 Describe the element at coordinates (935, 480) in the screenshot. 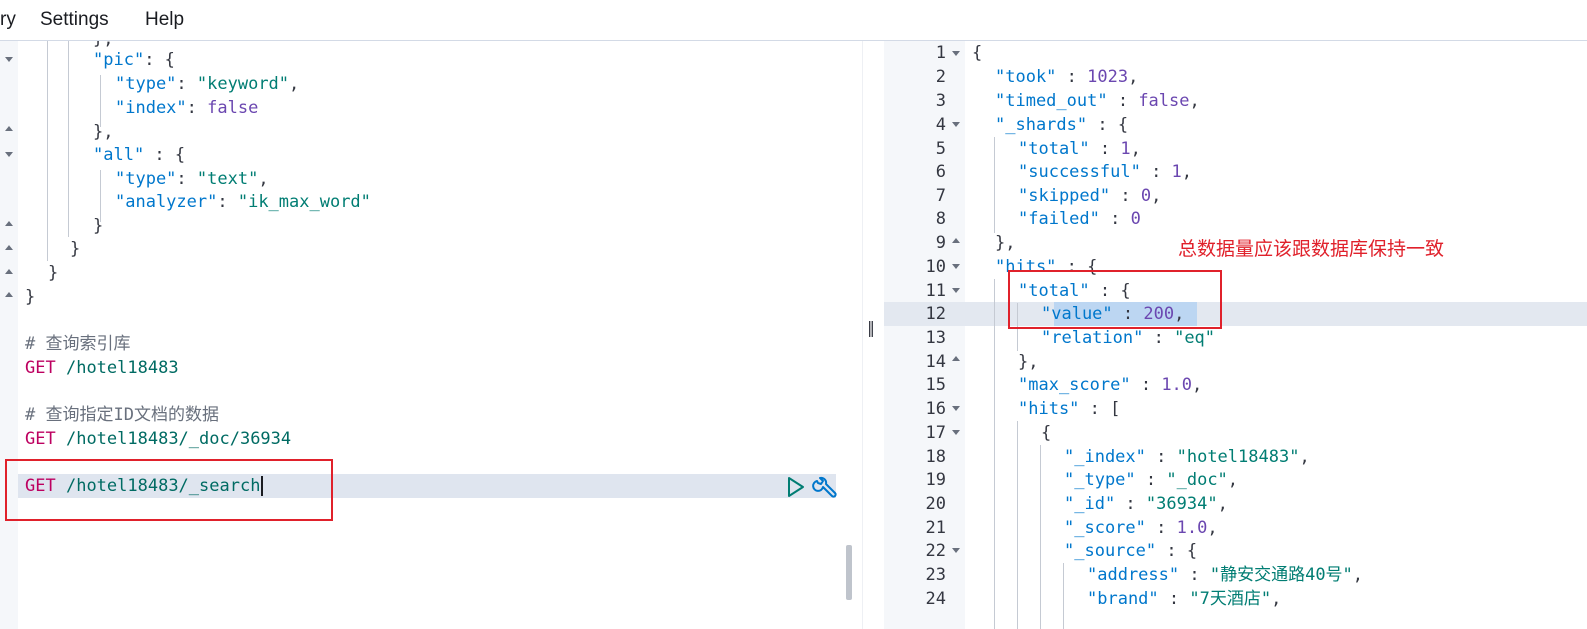

I see `line-number: 19` at that location.